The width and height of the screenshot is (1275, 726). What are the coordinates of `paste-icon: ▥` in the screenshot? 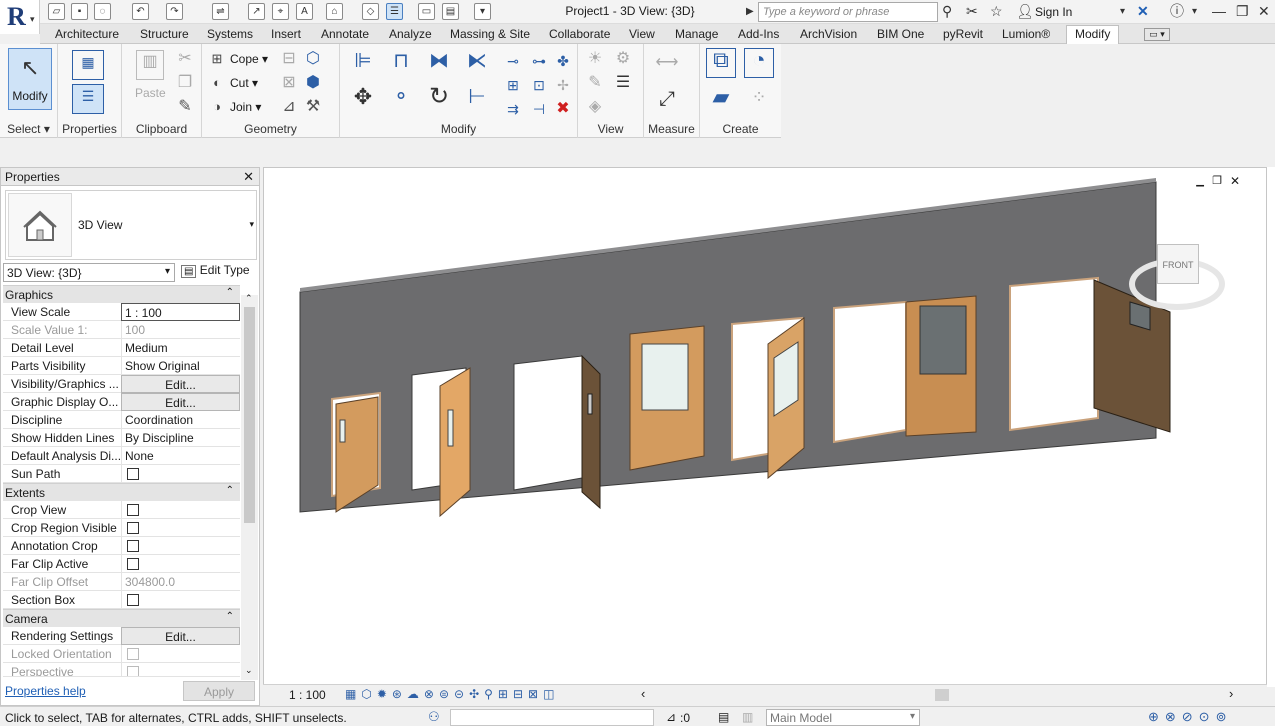 It's located at (150, 65).